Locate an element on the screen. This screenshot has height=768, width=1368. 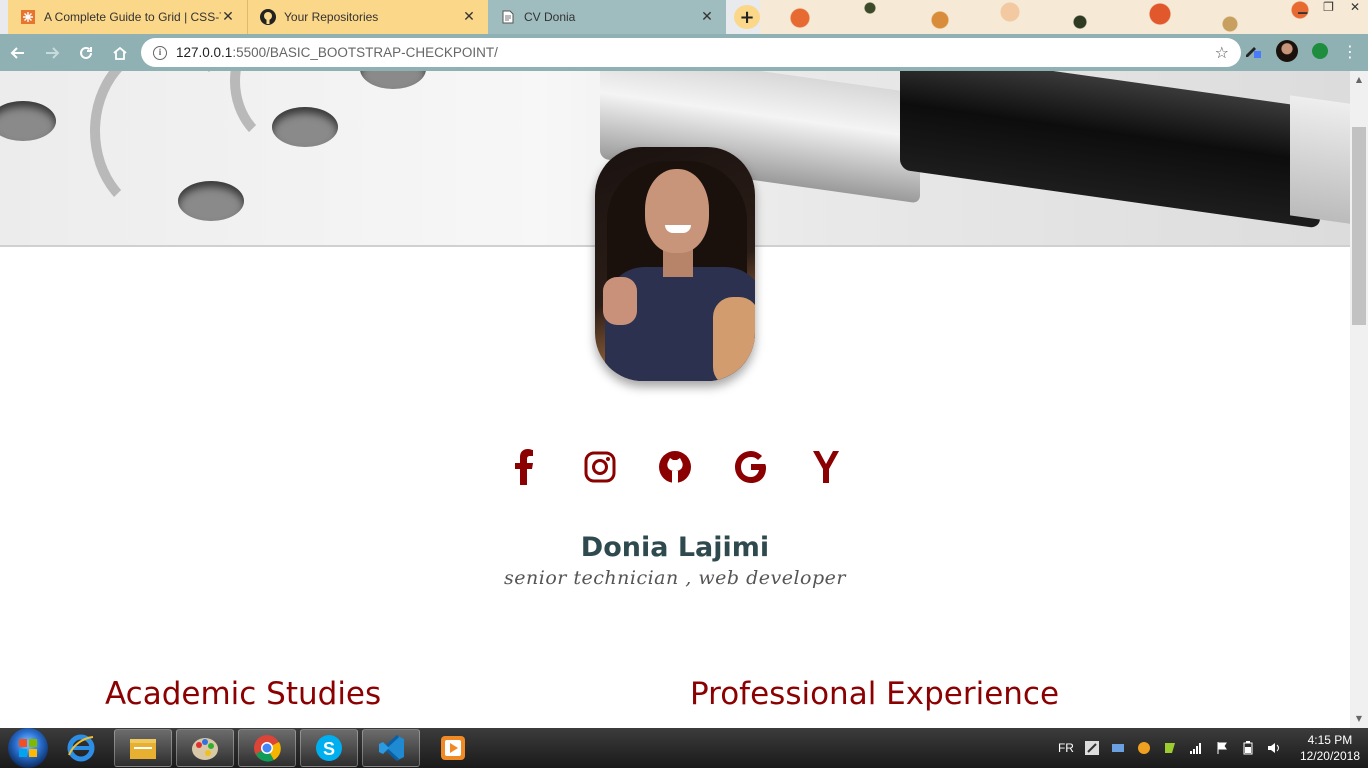
skype-icon: S is located at coordinates (329, 748).